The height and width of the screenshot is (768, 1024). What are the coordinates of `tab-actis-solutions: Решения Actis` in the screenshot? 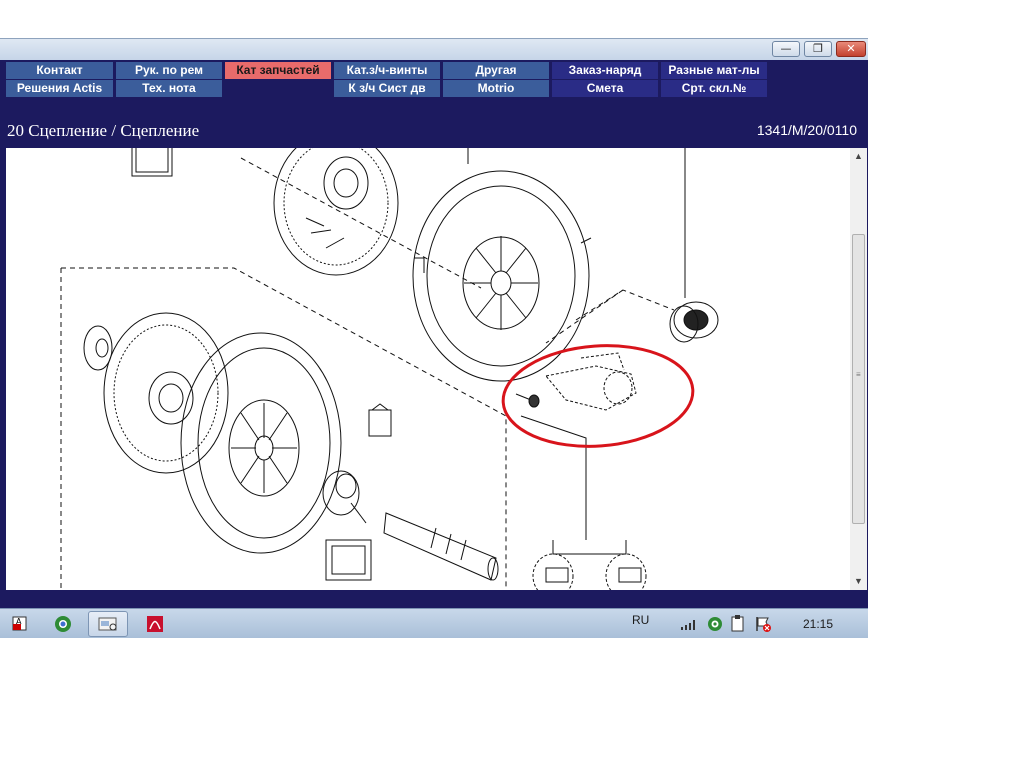 It's located at (59, 88).